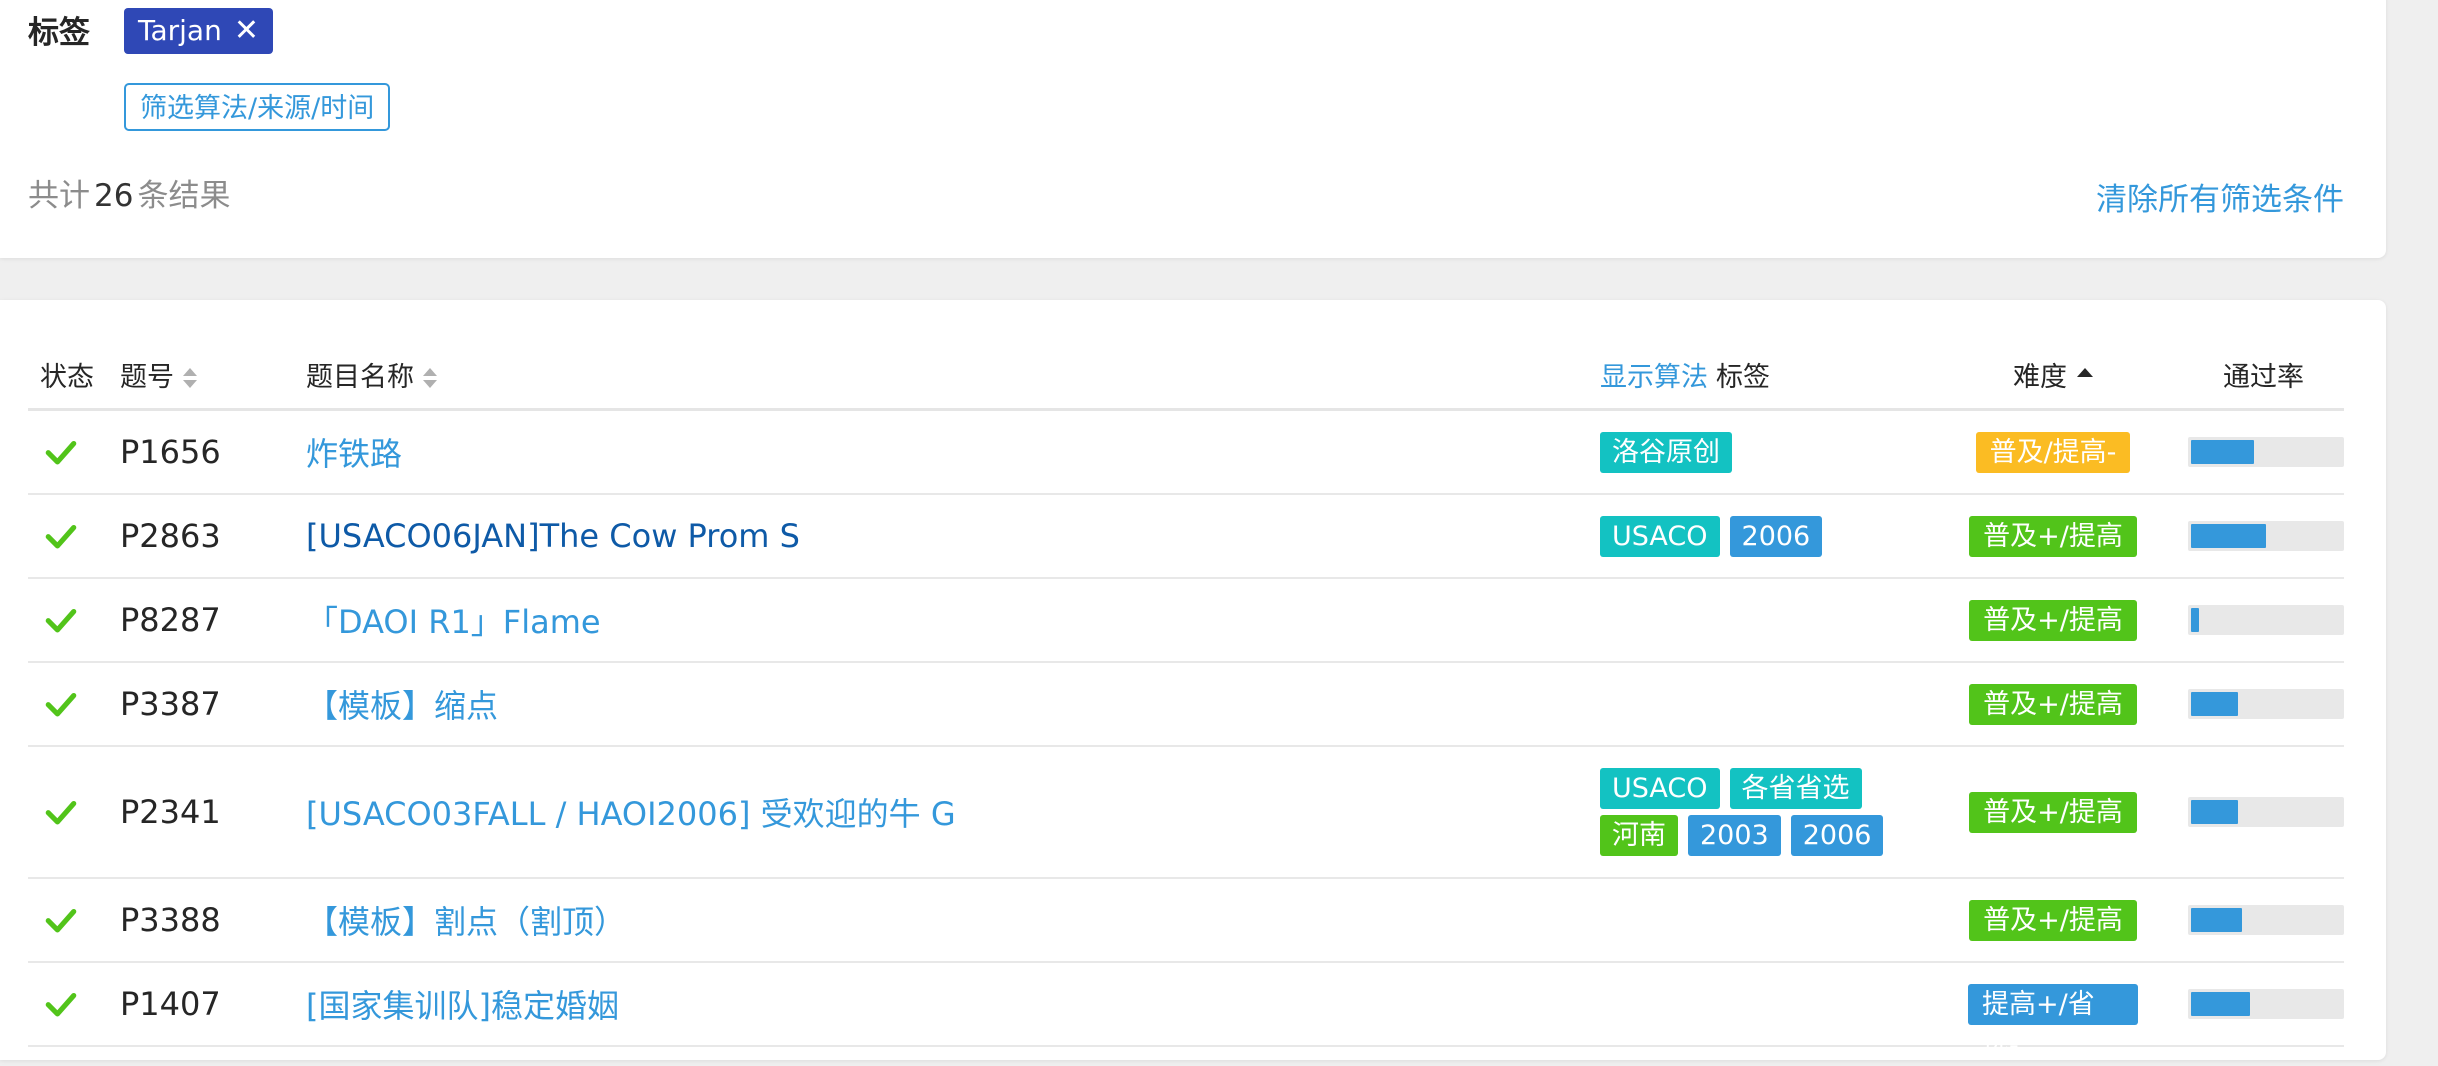  Describe the element at coordinates (1186, 621) in the screenshot. I see `table-row: P8287 「DAOI R1」Flame 普及+/提高` at that location.